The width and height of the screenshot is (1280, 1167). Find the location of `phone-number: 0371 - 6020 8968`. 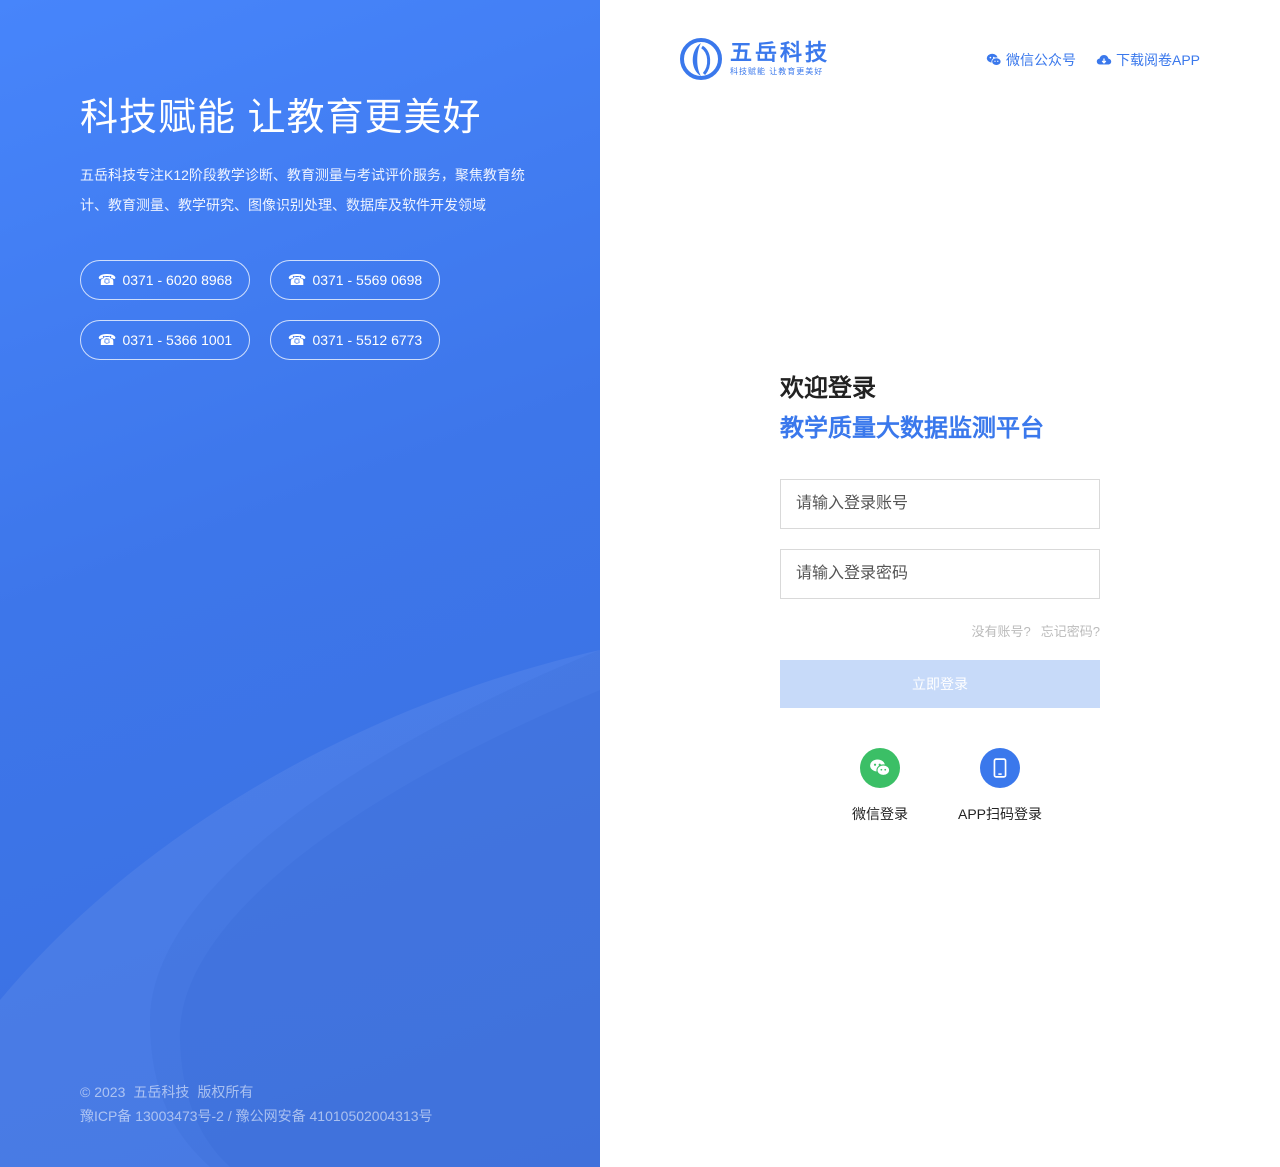

phone-number: 0371 - 6020 8968 is located at coordinates (177, 280).